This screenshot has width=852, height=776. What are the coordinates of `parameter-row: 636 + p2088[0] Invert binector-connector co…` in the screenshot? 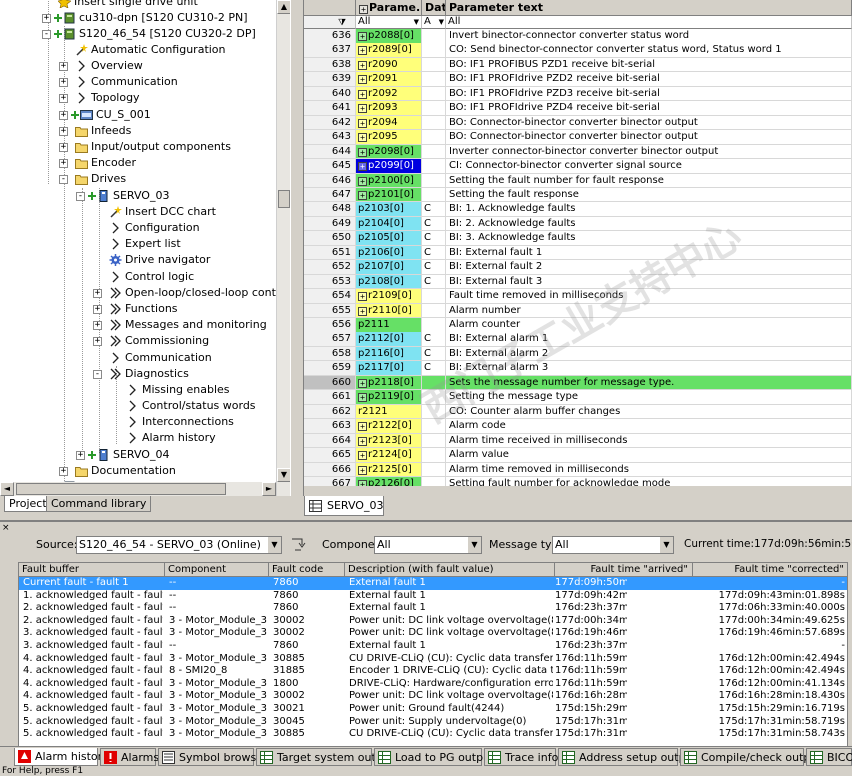 It's located at (578, 36).